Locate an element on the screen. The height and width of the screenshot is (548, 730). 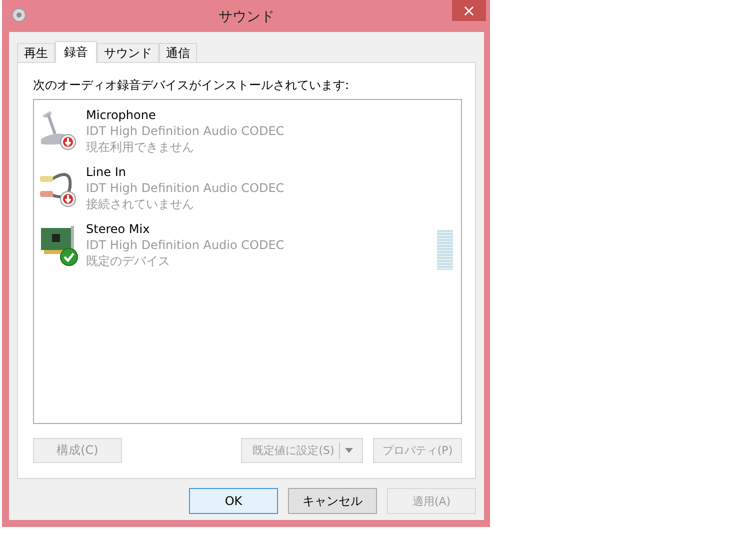
button: OK is located at coordinates (233, 501).